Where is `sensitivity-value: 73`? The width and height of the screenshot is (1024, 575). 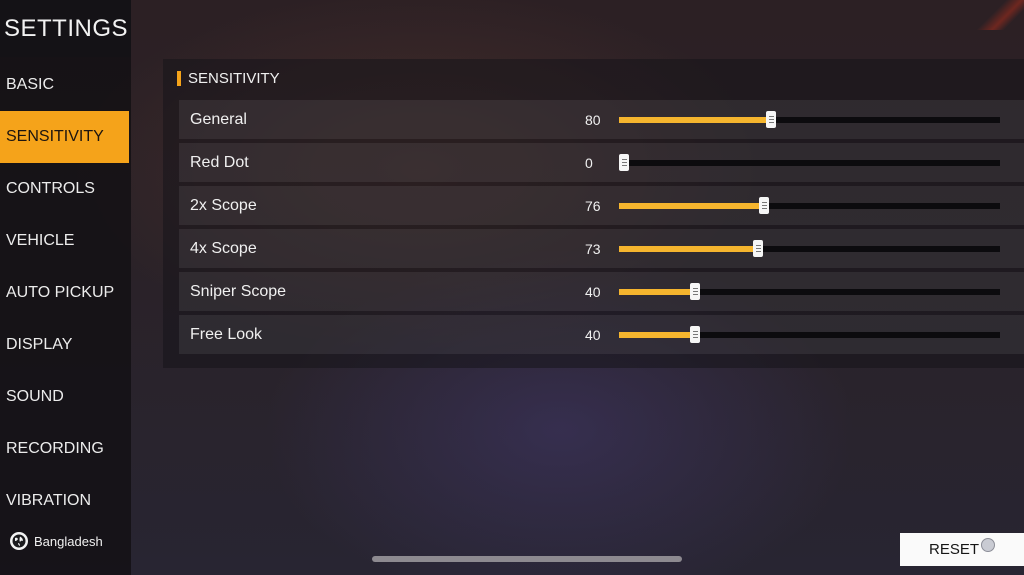 sensitivity-value: 73 is located at coordinates (593, 248).